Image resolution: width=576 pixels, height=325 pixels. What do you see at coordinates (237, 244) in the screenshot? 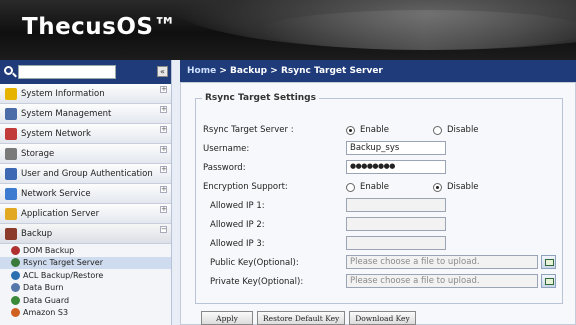
I see `allowed-ip3-label: Allowed IP 3:` at bounding box center [237, 244].